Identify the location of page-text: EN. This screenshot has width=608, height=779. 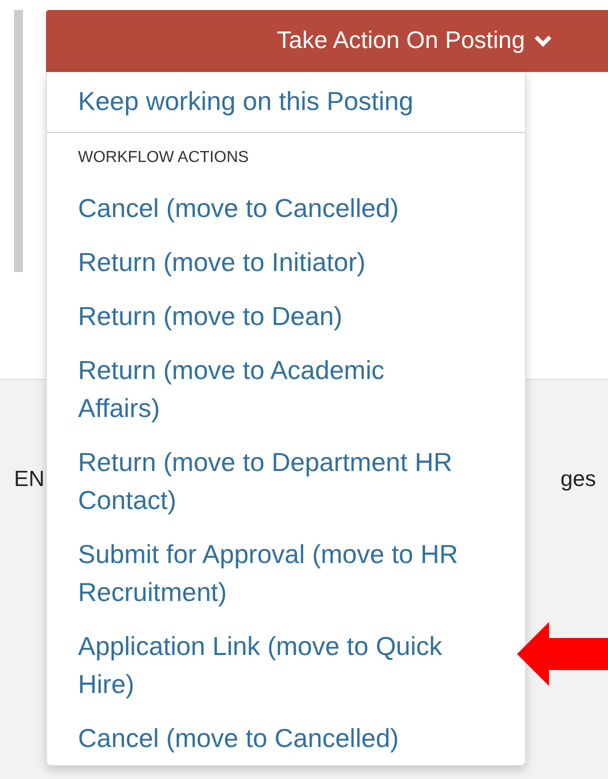
(29, 479).